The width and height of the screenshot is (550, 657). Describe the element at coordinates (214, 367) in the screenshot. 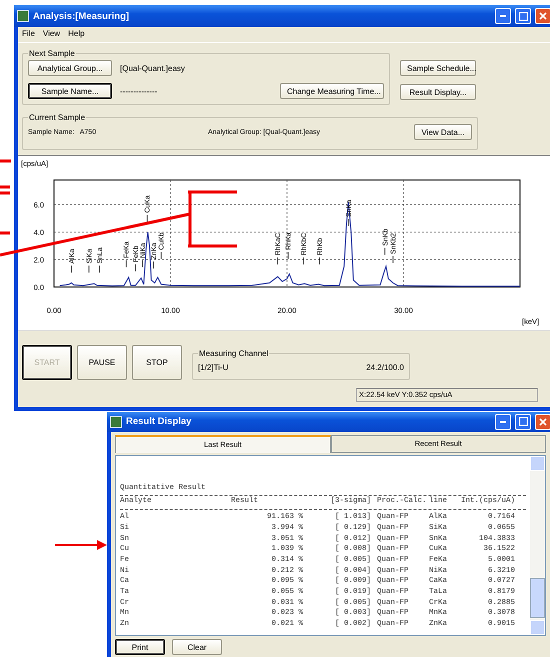

I see `channel-text: [1/2]Ti-U` at that location.